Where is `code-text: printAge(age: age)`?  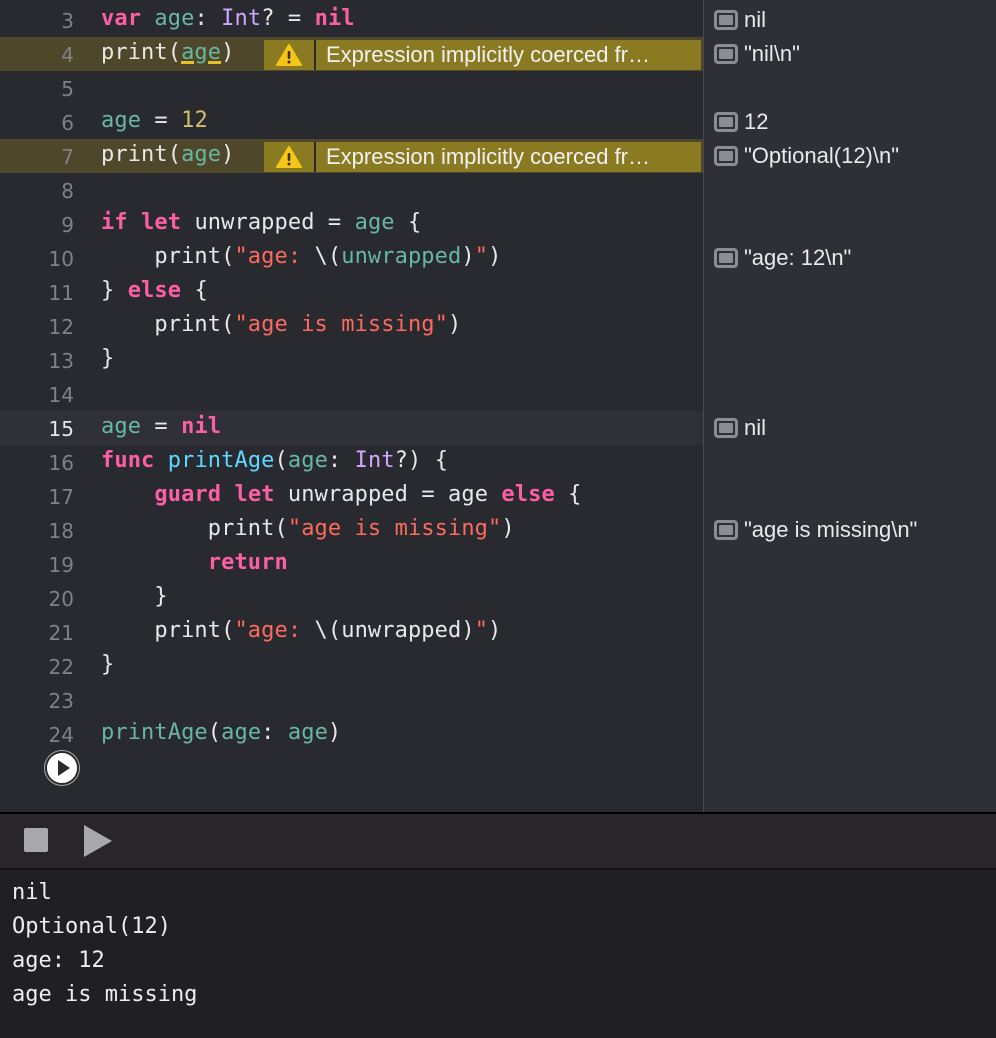 code-text: printAge(age: age) is located at coordinates (221, 732).